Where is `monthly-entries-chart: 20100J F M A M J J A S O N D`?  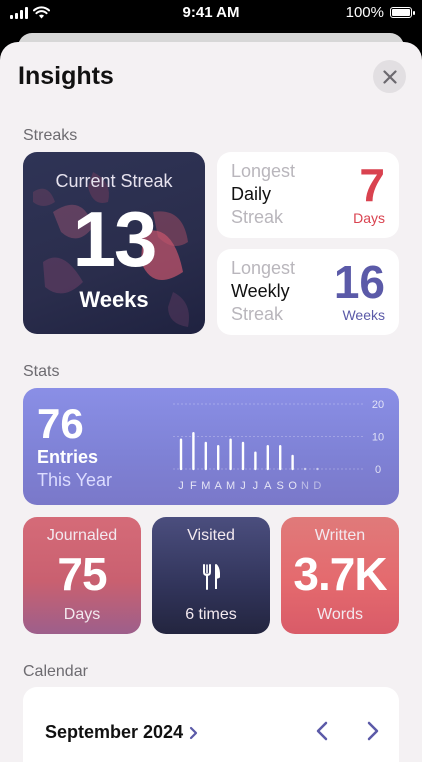
monthly-entries-chart: 20100J F M A M J J A S O N D is located at coordinates (278, 445).